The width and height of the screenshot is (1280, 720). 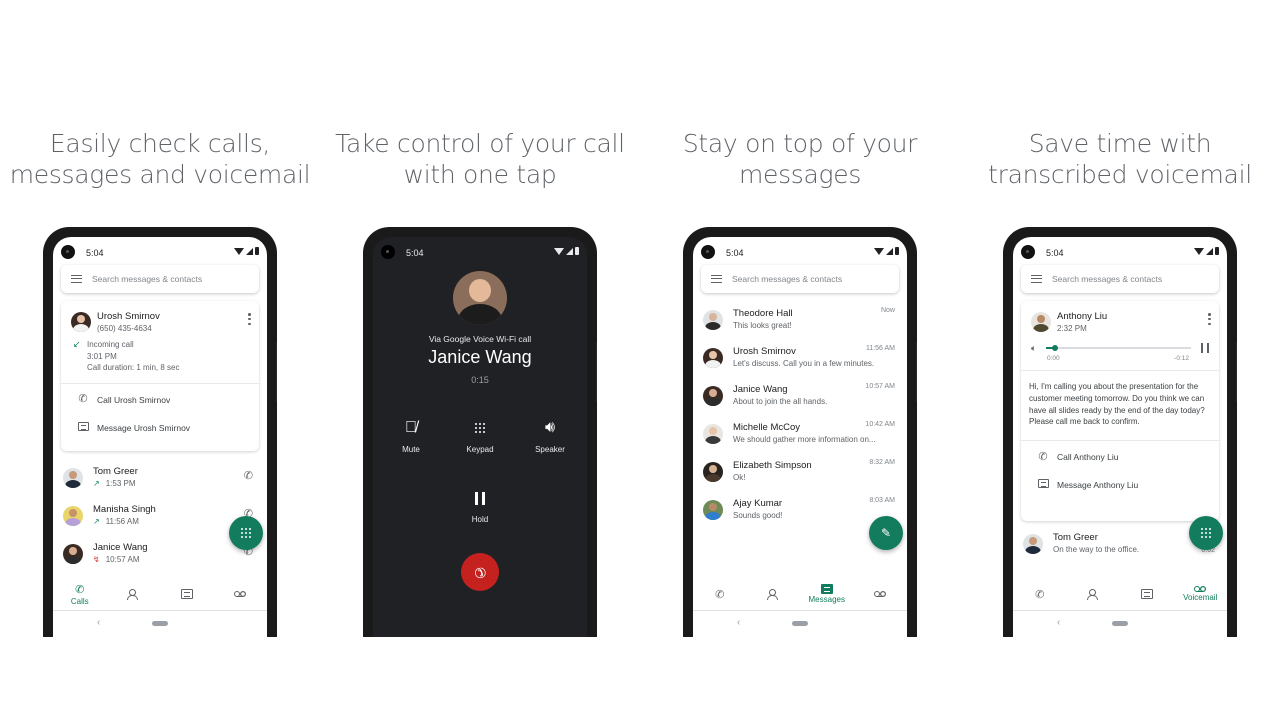 What do you see at coordinates (160, 143) in the screenshot?
I see `headline-line: Easily check calls,` at bounding box center [160, 143].